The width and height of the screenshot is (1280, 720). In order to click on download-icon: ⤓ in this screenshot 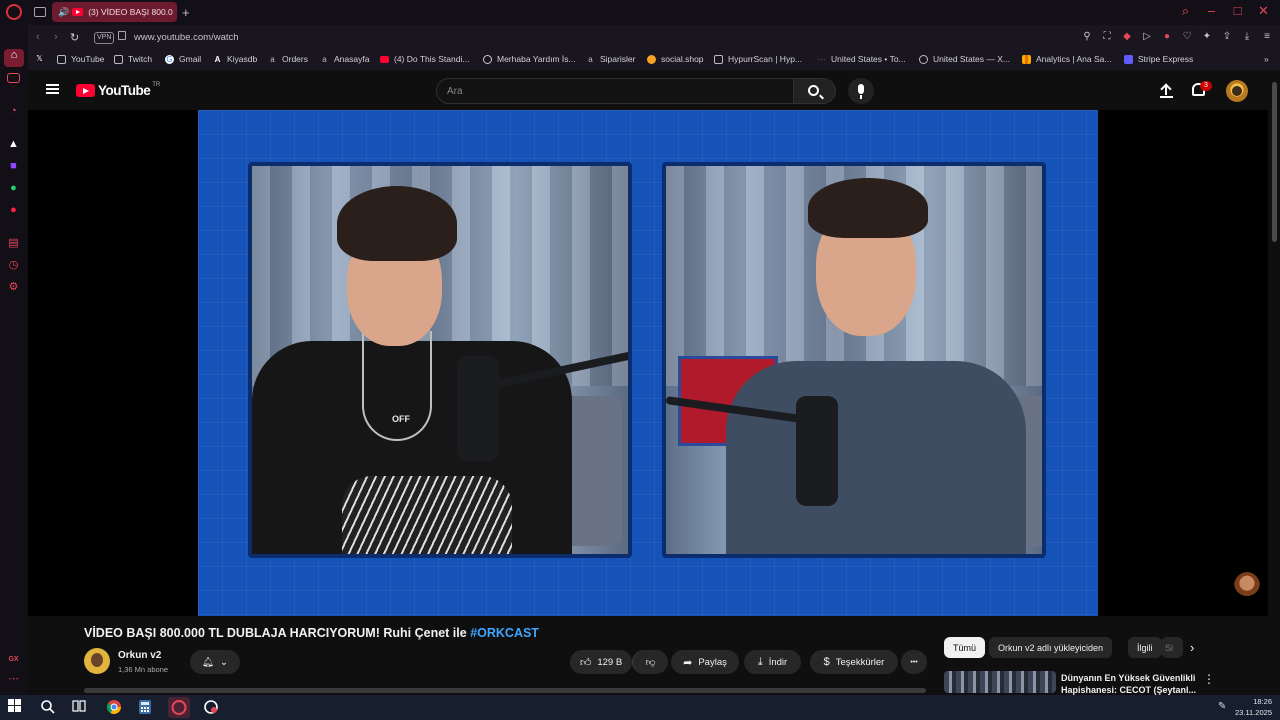, I will do `click(1247, 36)`.